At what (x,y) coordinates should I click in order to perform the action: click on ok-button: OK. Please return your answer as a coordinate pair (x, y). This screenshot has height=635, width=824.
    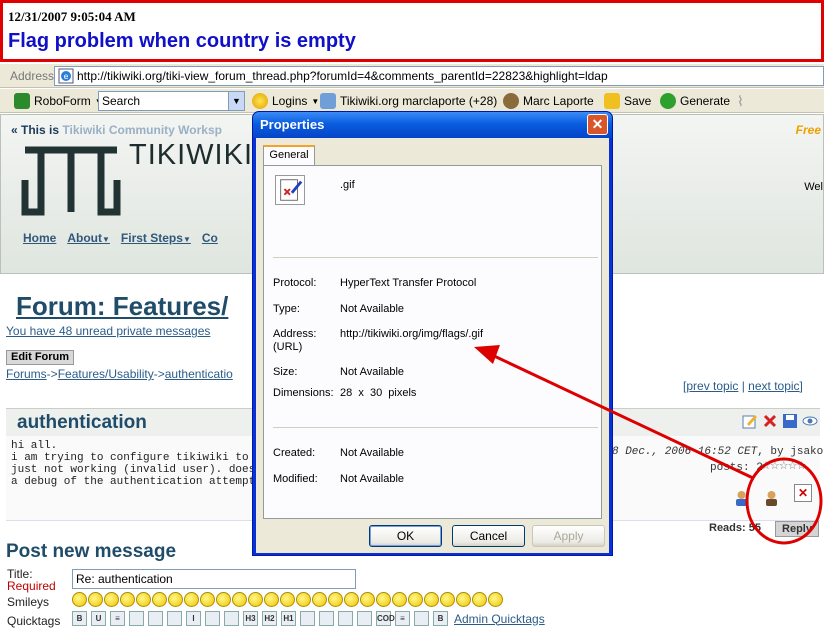
    Looking at the image, I should click on (405, 536).